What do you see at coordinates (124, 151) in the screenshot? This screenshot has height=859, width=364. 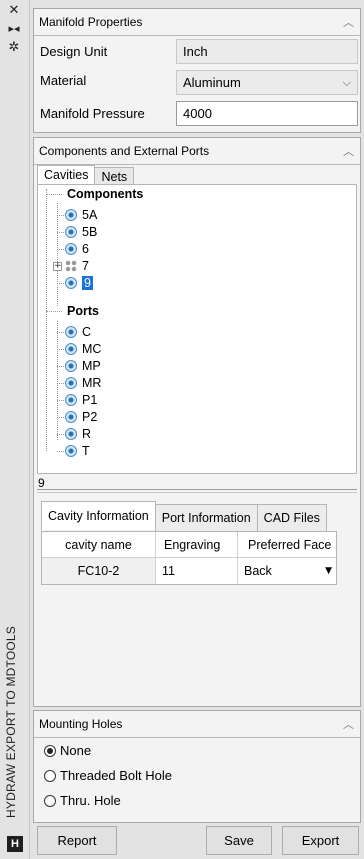 I see `components-ports-title: Components and External Ports` at bounding box center [124, 151].